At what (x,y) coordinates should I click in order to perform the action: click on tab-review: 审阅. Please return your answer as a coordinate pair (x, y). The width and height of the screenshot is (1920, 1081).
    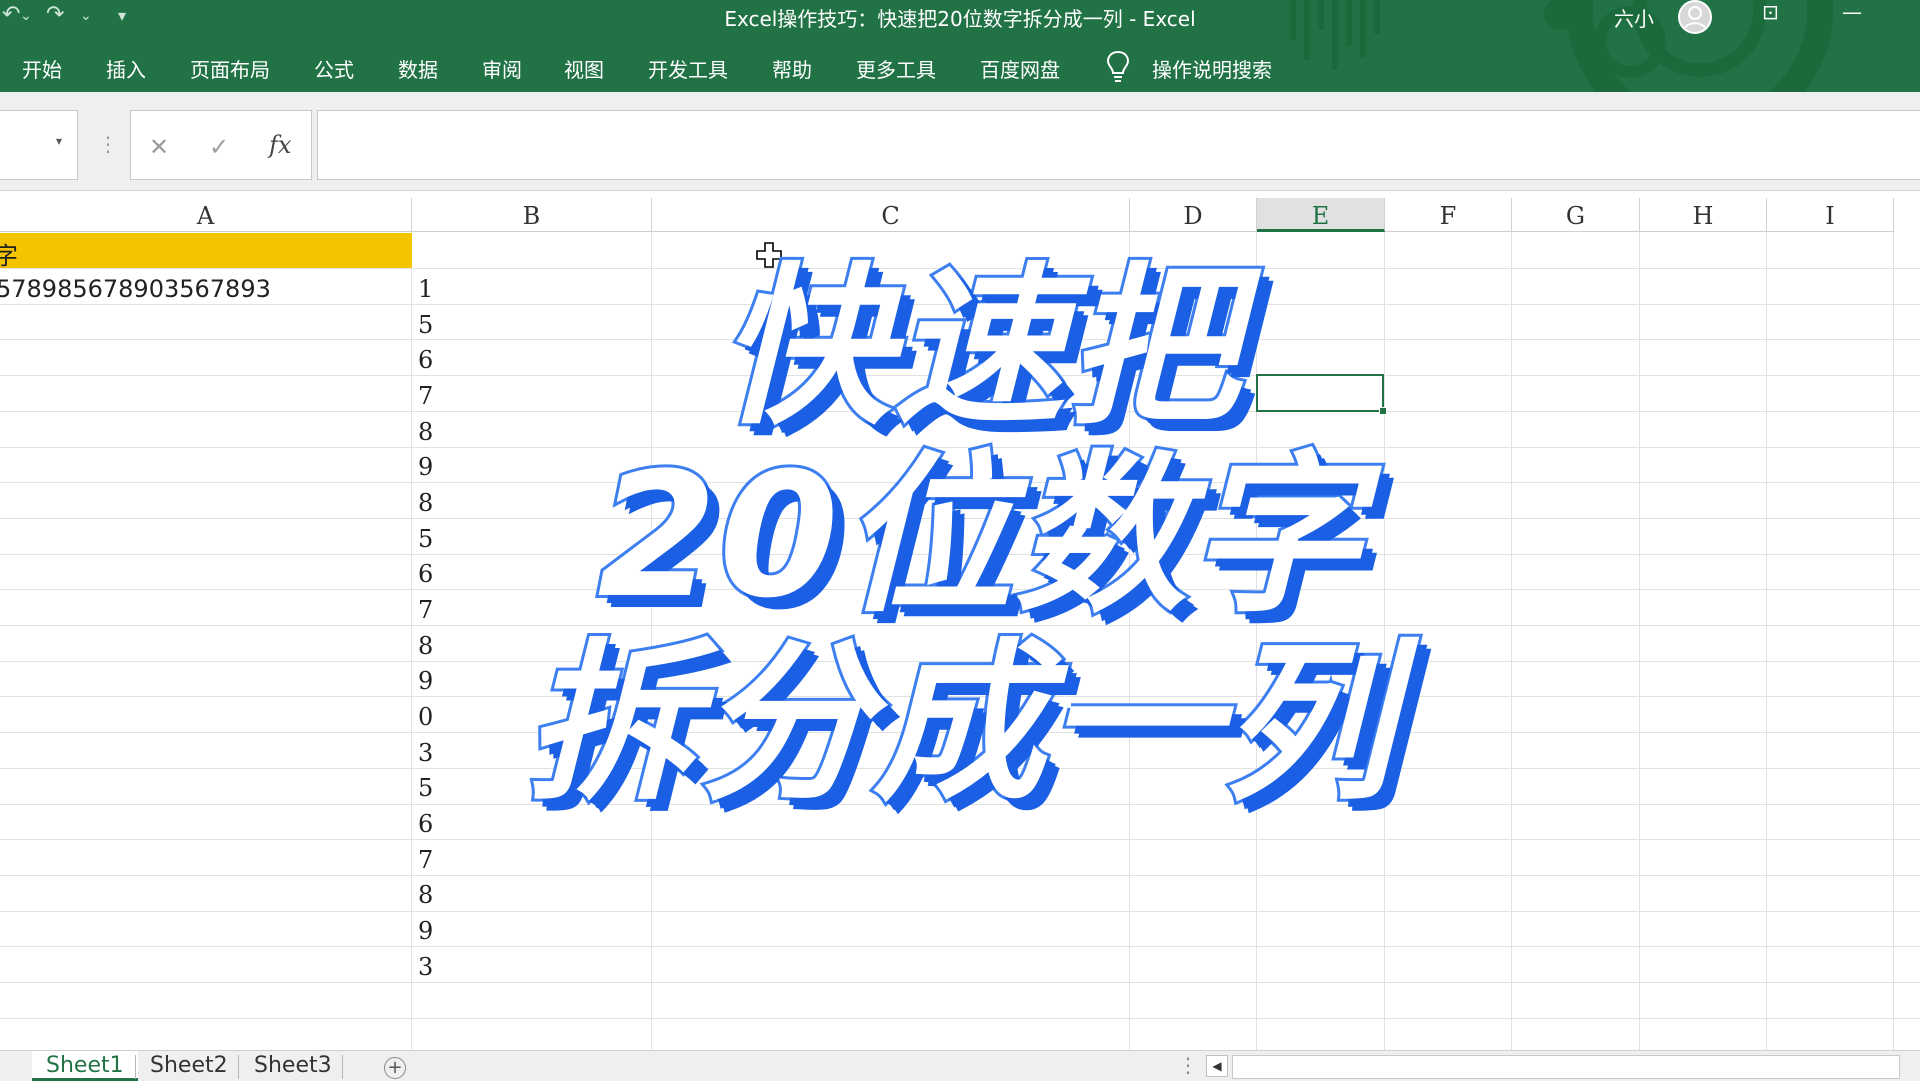
    Looking at the image, I should click on (502, 68).